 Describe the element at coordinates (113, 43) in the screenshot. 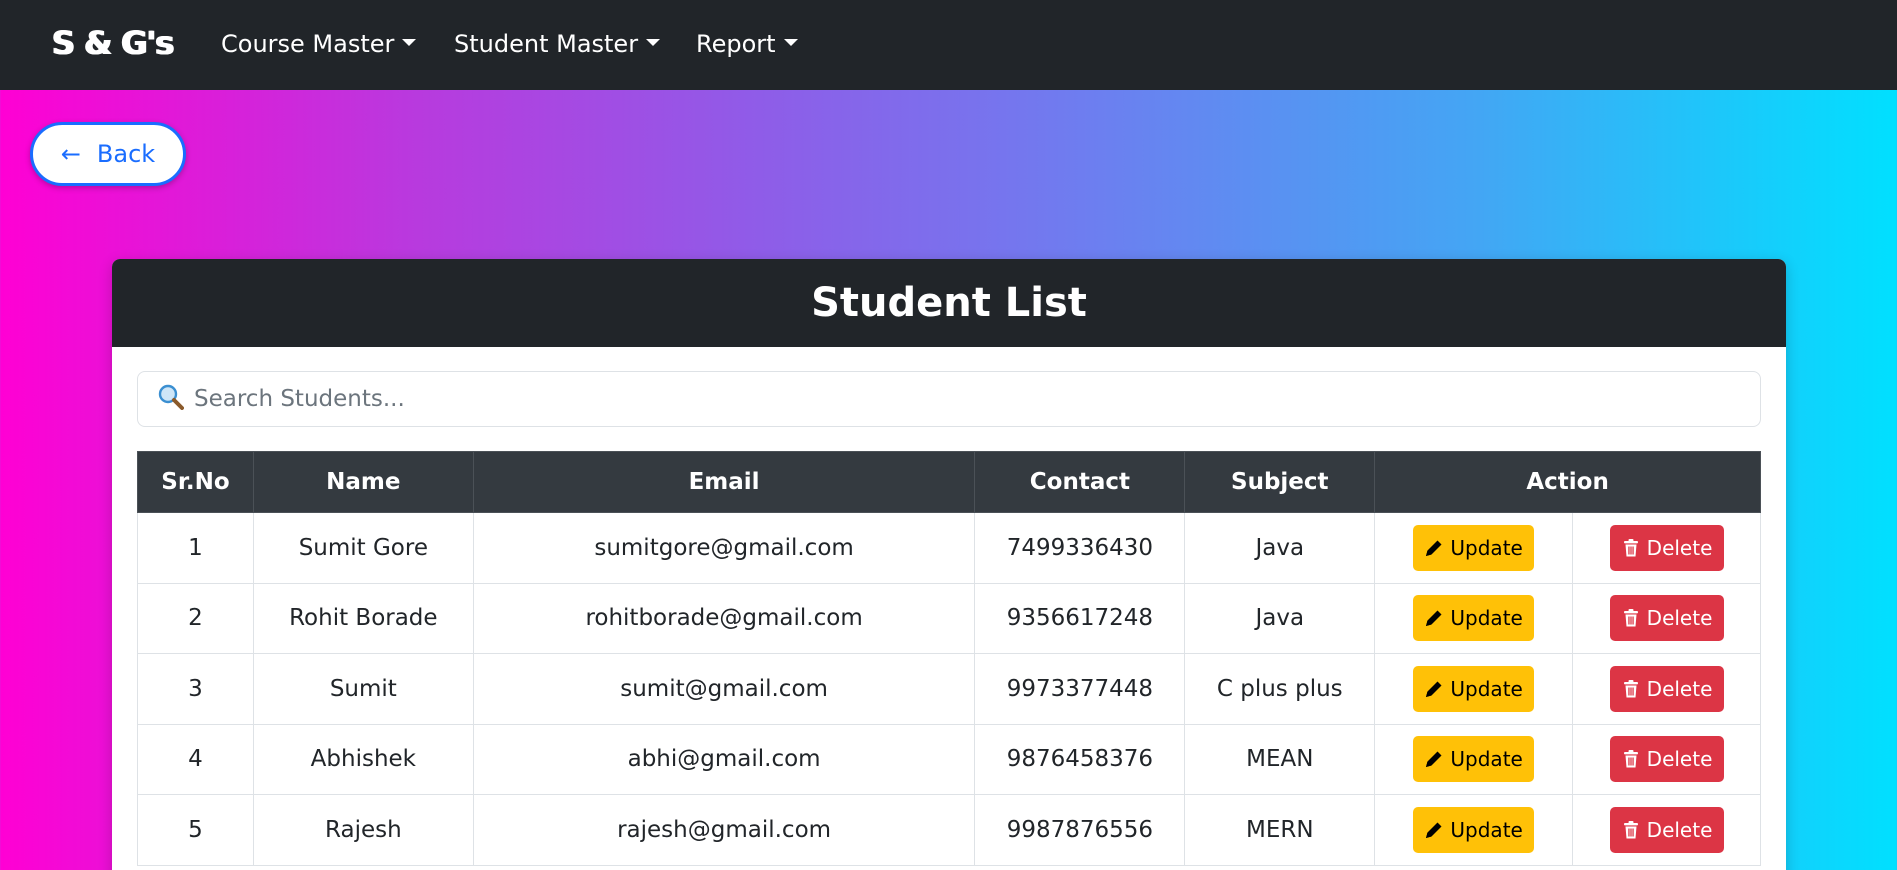

I see `brand-logo: S & G's` at that location.